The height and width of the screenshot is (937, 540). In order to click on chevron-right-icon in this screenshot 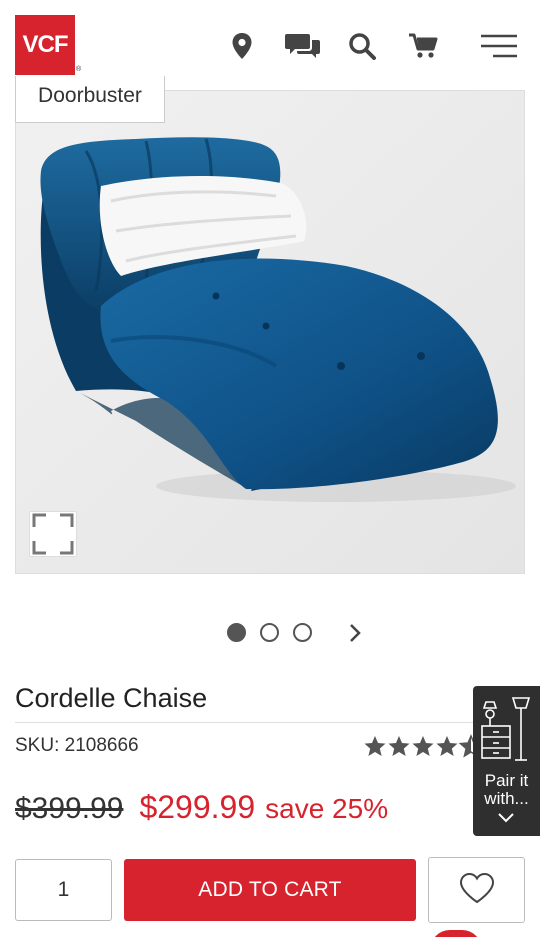, I will do `click(355, 633)`.